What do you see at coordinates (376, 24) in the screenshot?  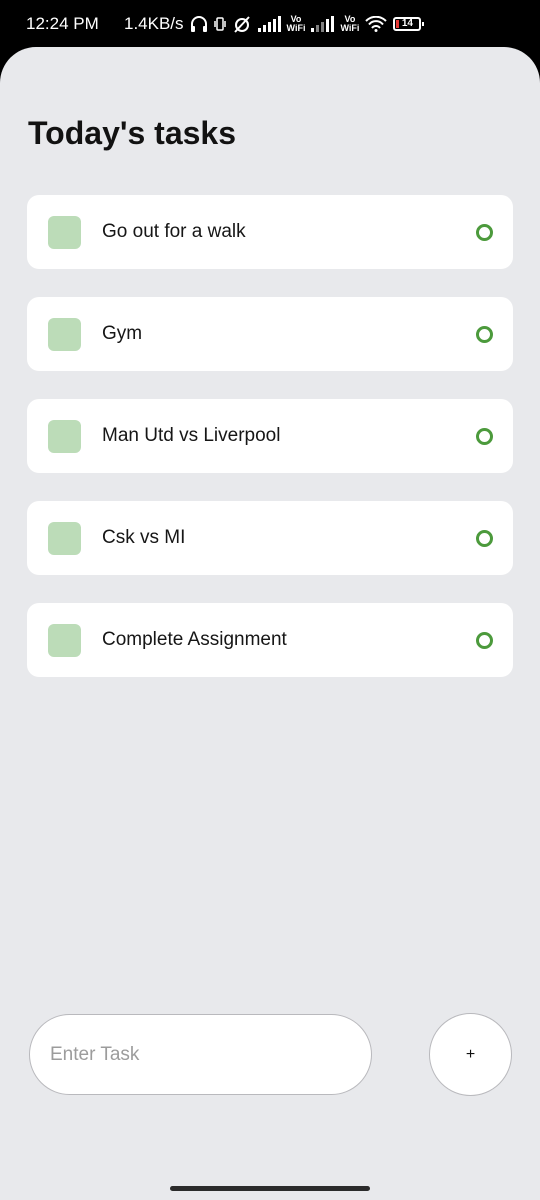 I see `wifi-icon` at bounding box center [376, 24].